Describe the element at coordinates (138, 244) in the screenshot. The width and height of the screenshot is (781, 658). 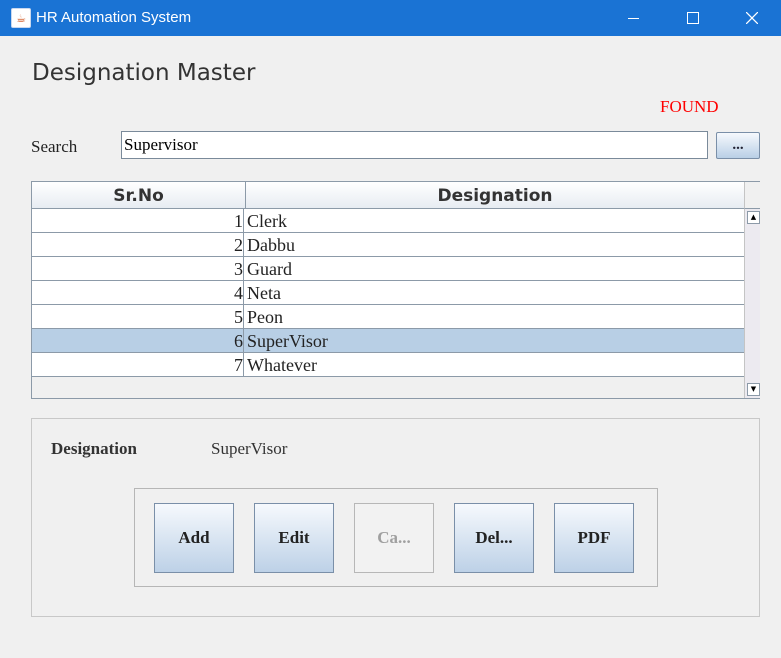
I see `cell-srno: 2` at that location.